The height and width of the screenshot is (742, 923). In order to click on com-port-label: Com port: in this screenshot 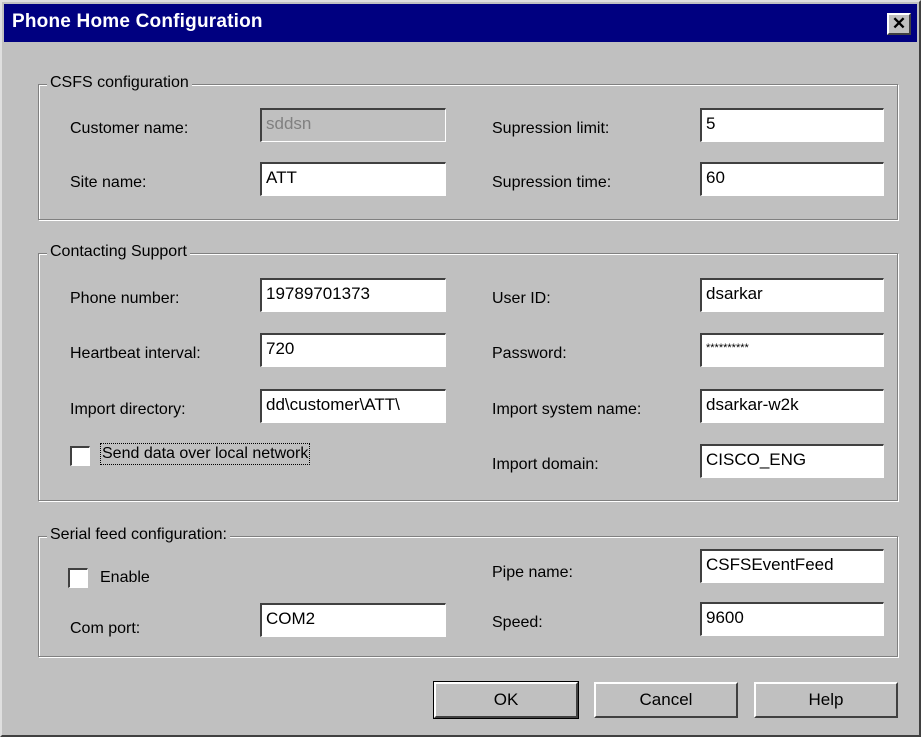, I will do `click(105, 628)`.